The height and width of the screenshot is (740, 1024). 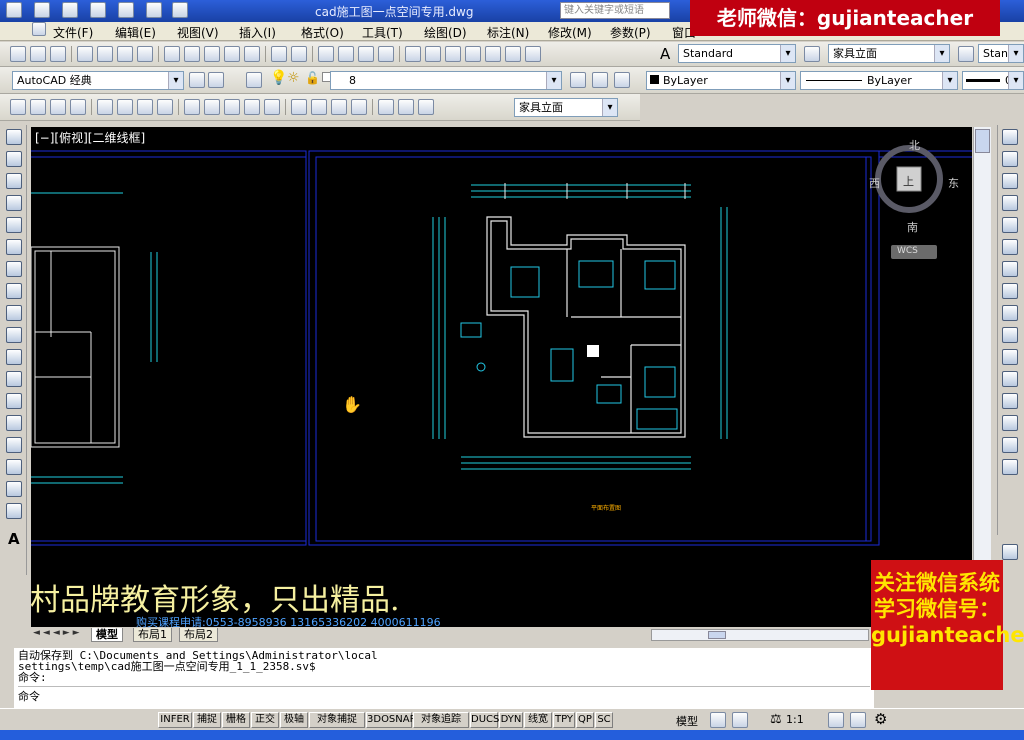 I want to click on ellipse-arc-icon, so click(x=14, y=357).